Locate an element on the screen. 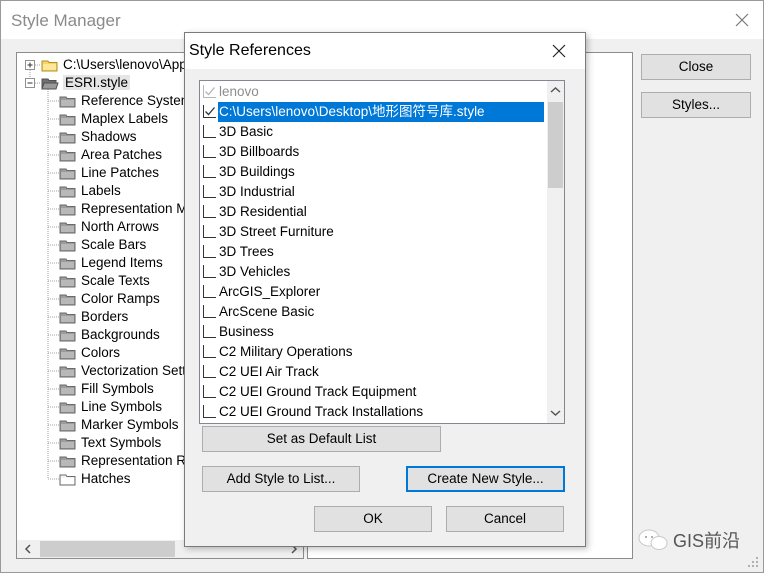  tree-item-line-patches: Line Patches is located at coordinates (109, 173).